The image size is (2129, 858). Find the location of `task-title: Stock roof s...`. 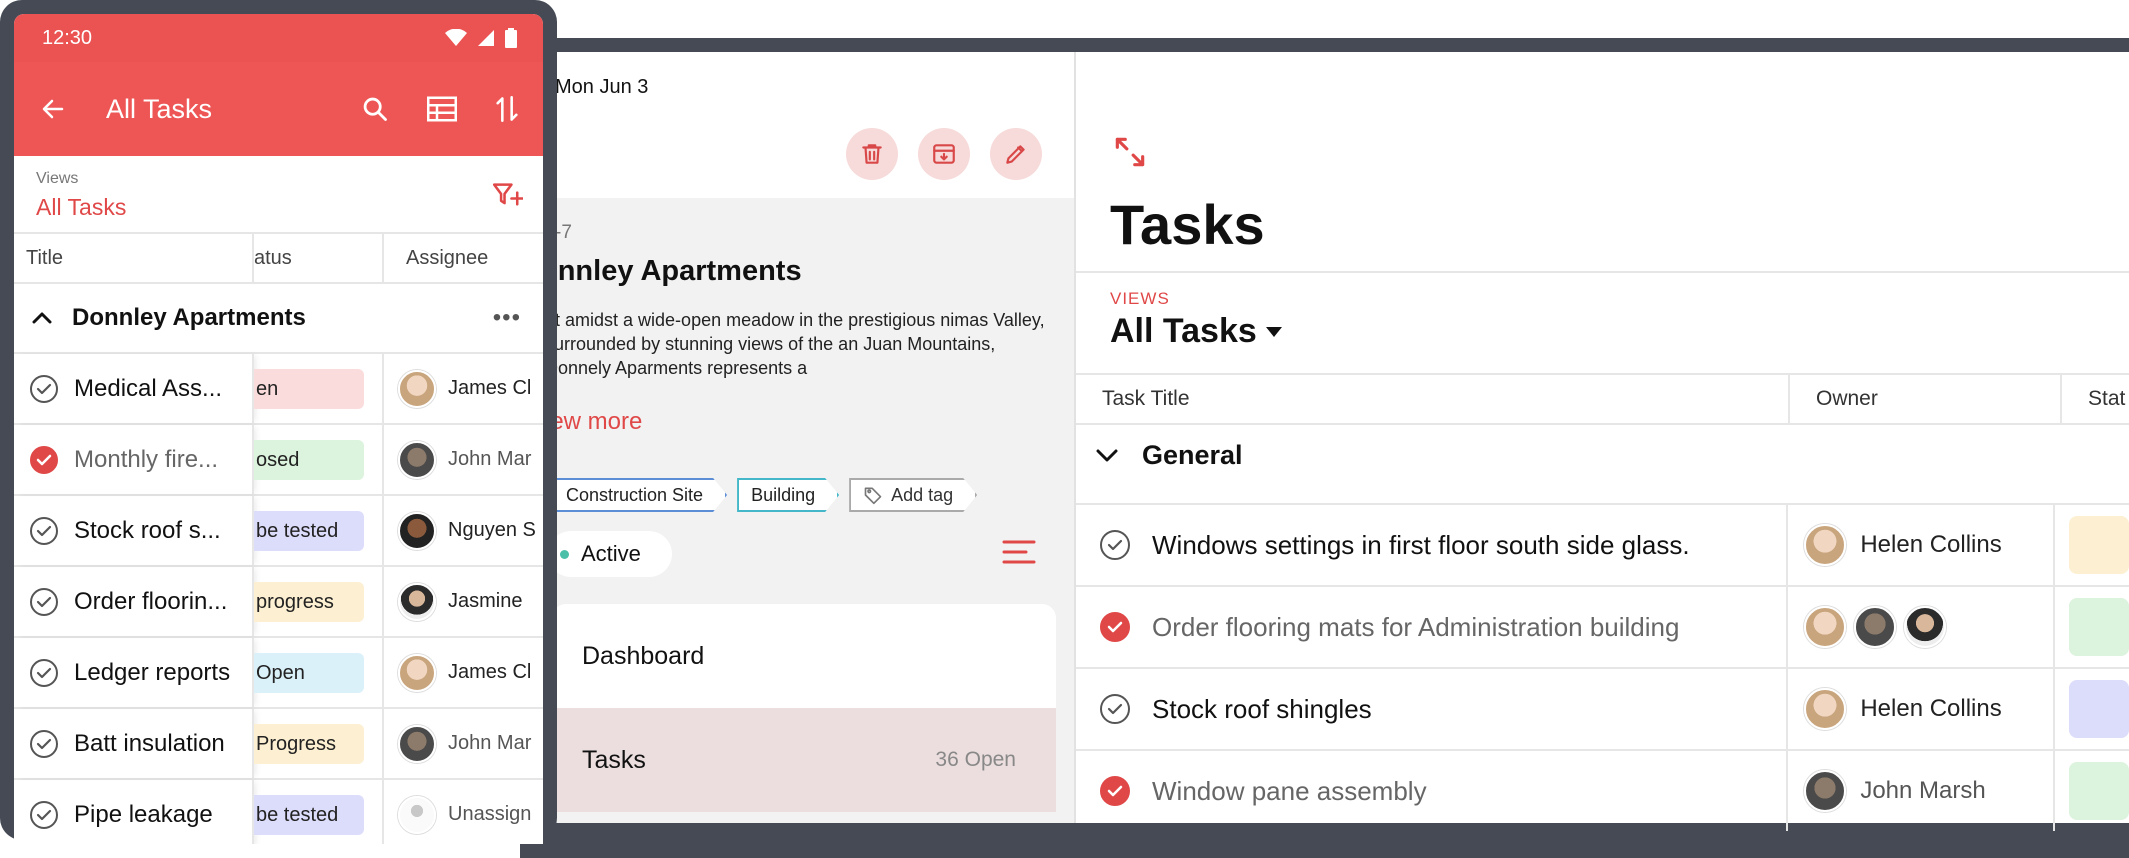

task-title: Stock roof s... is located at coordinates (147, 530).